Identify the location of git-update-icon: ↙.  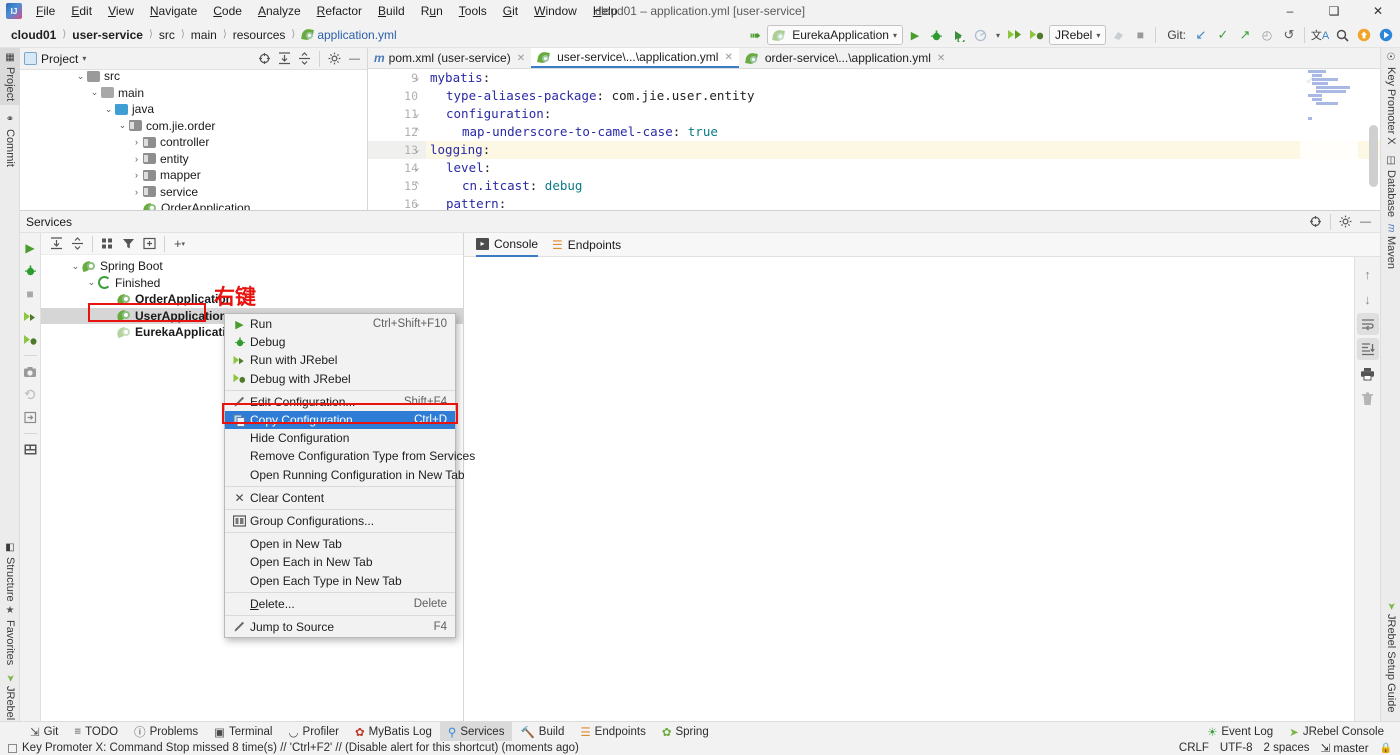
(1201, 35).